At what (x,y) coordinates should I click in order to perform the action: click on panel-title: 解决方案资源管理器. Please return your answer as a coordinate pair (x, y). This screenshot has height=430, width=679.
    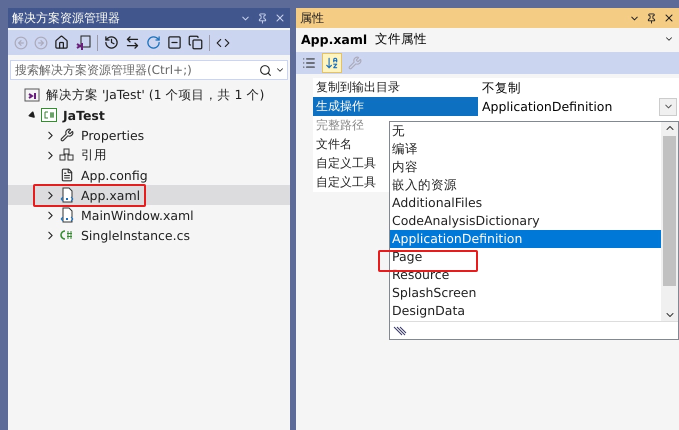
    Looking at the image, I should click on (66, 18).